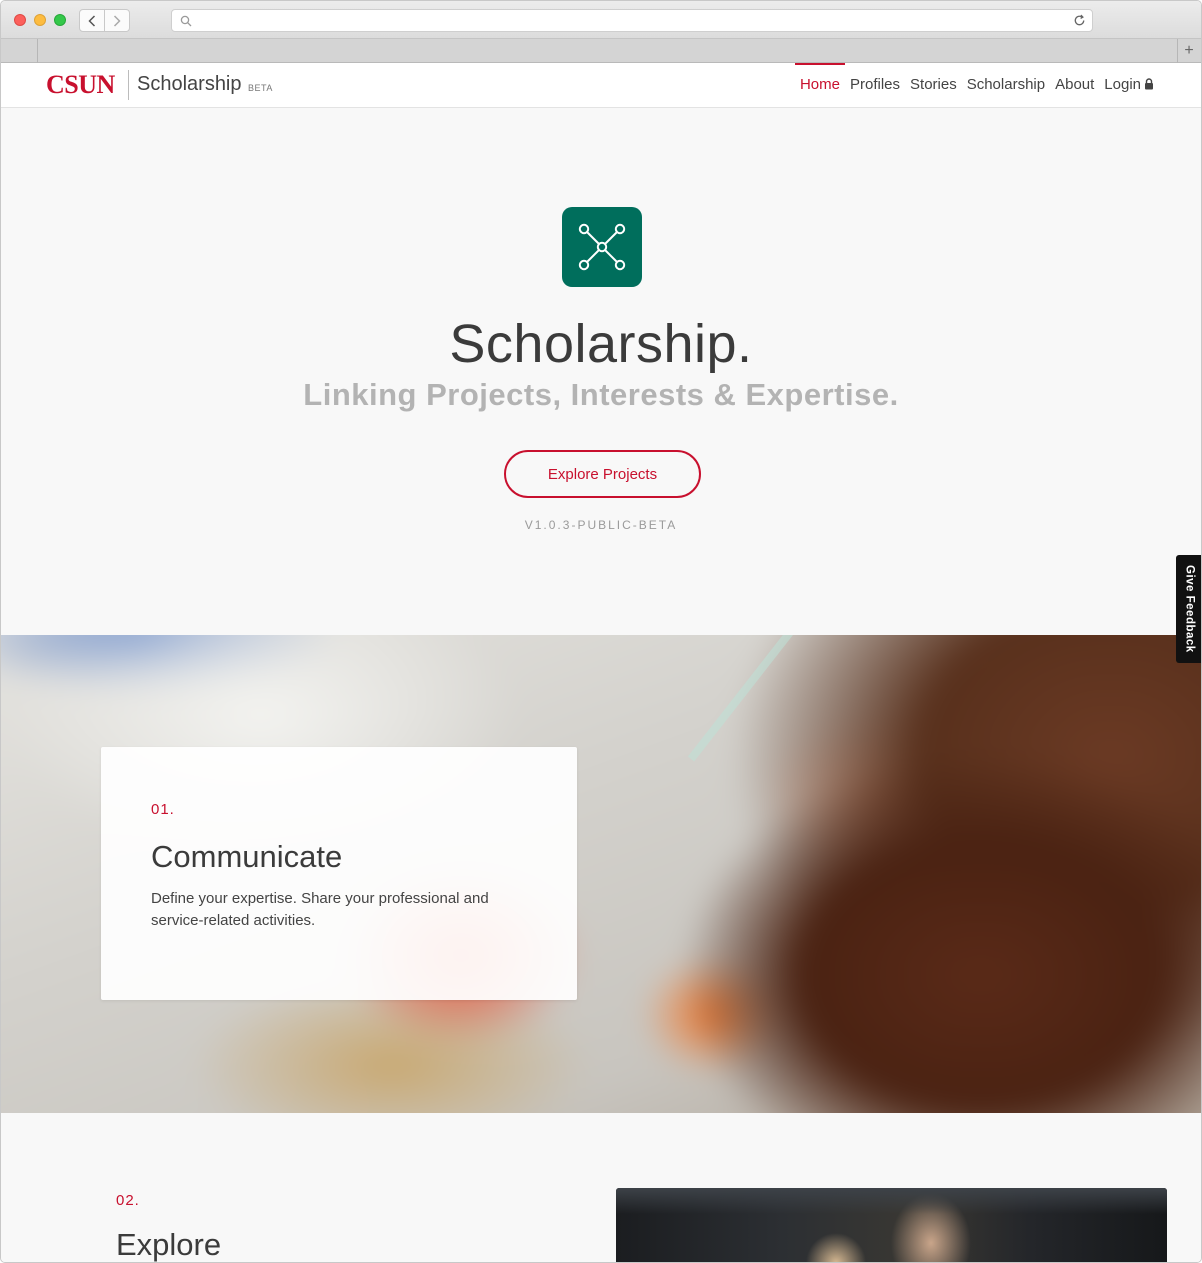  I want to click on step-number: 01., so click(163, 809).